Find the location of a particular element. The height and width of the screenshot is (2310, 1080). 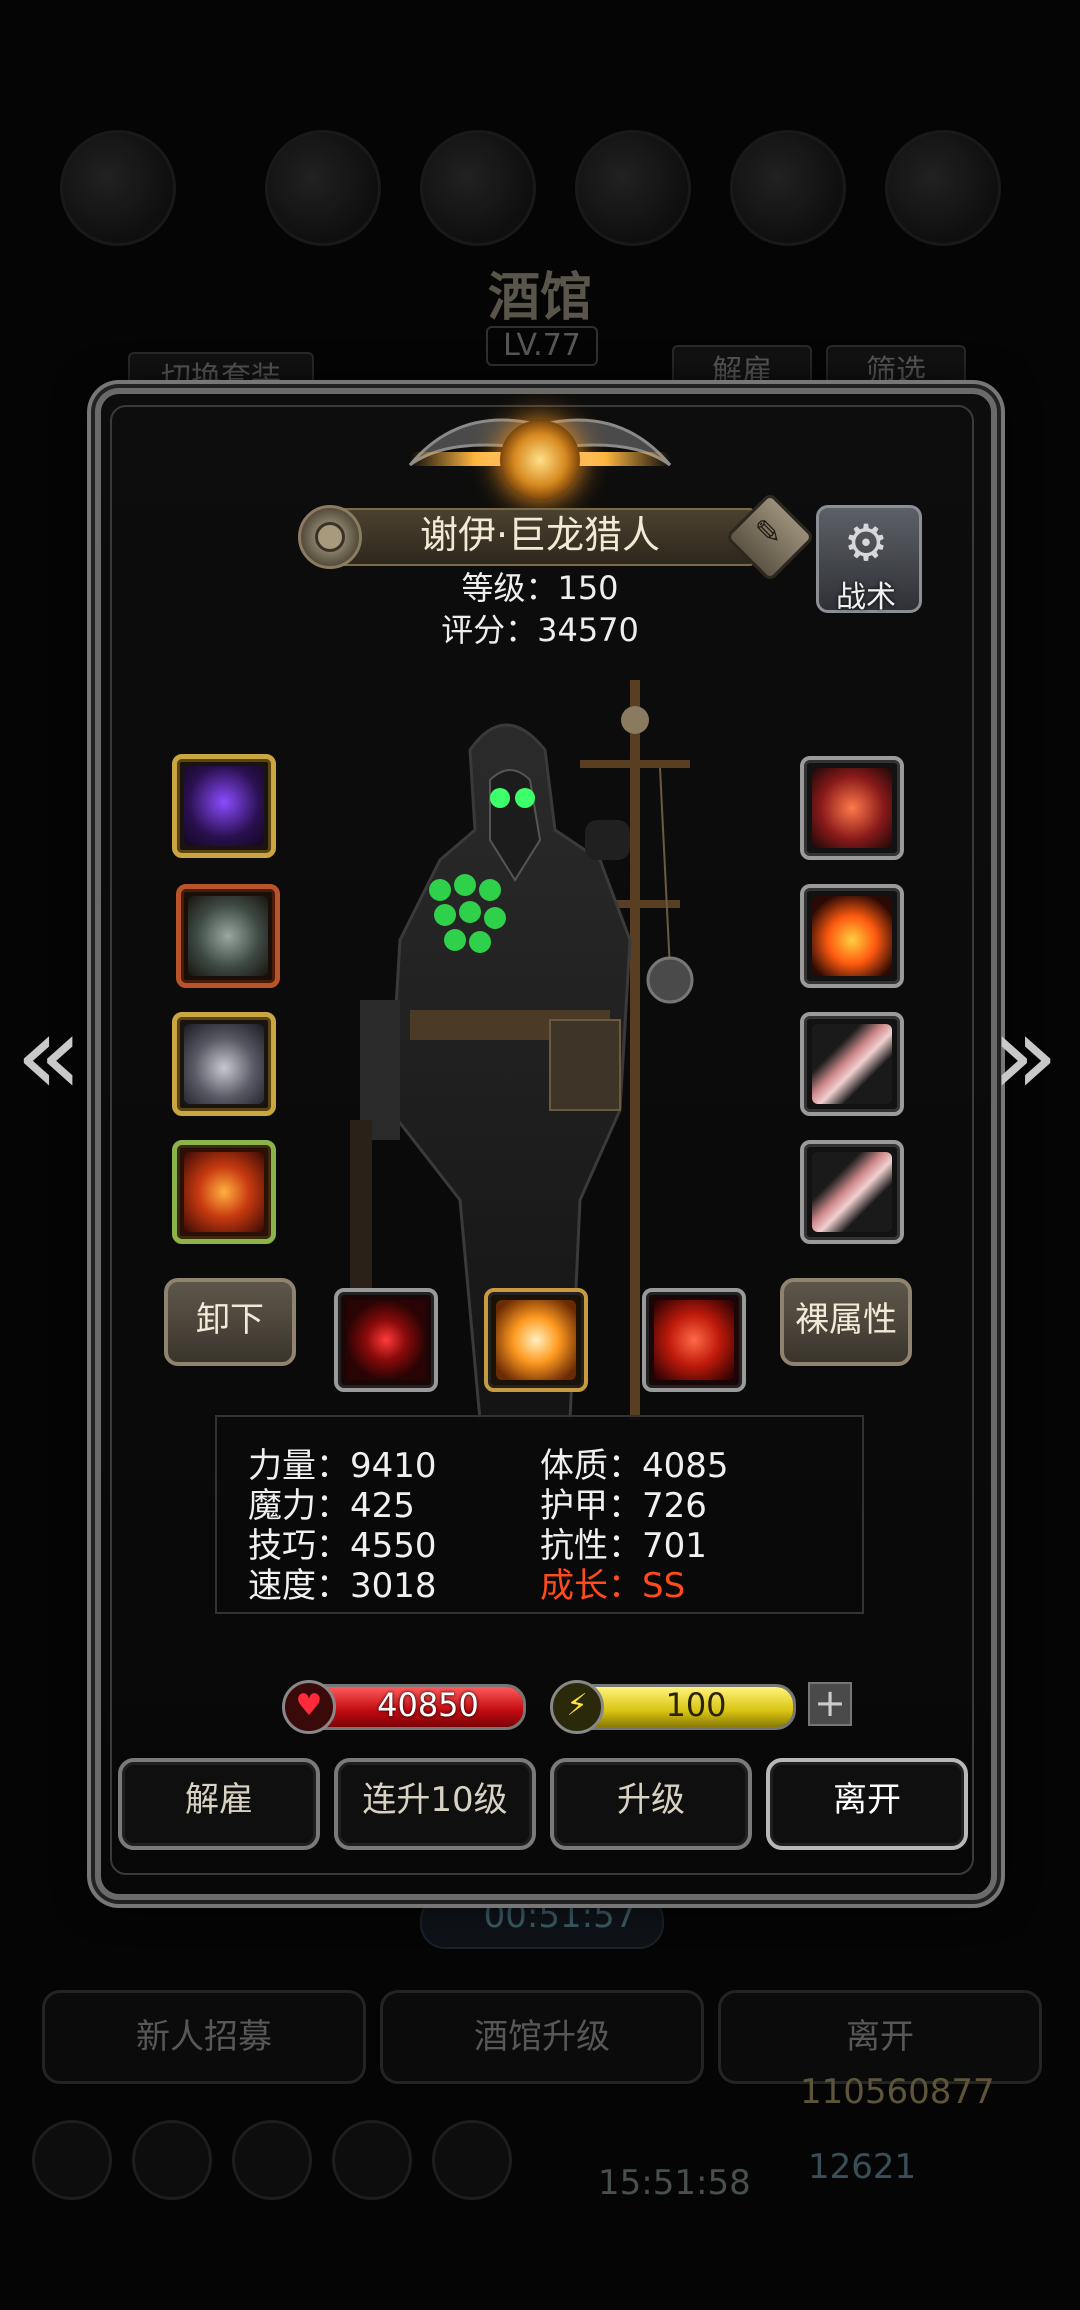

fire-orb-icon is located at coordinates (852, 936).